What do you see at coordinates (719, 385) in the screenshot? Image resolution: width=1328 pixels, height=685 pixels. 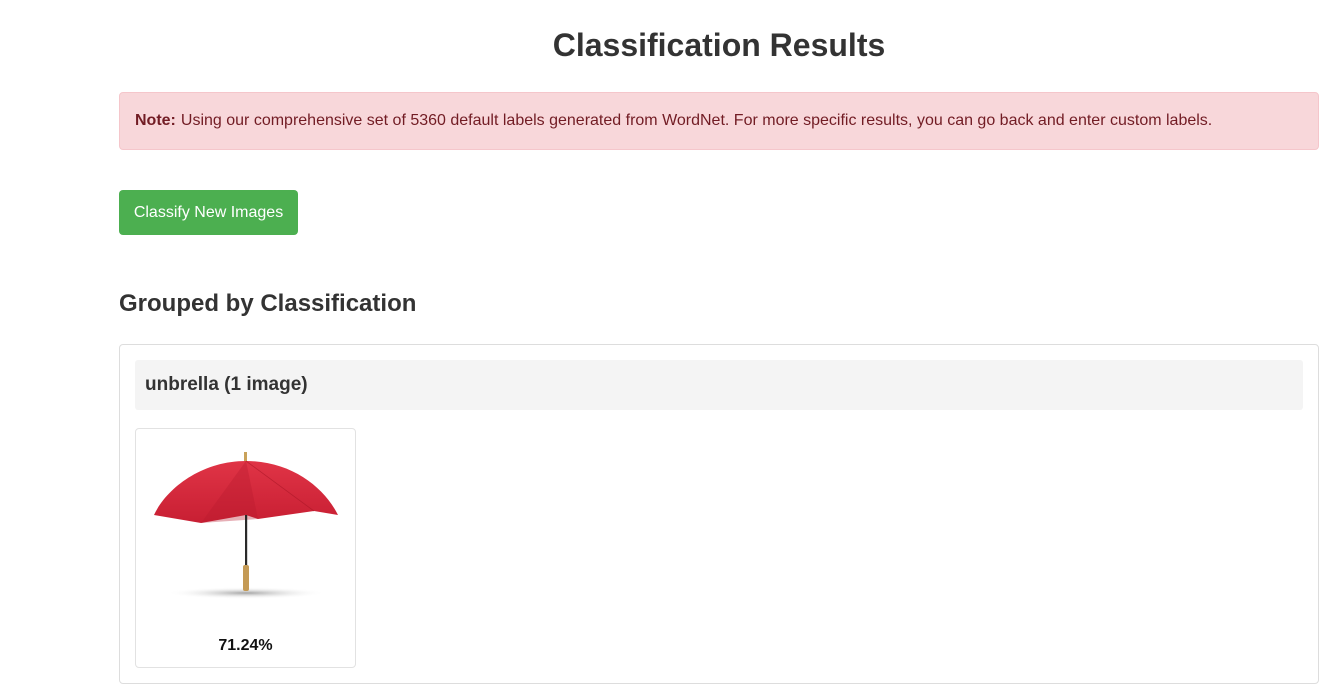 I see `group-header: unbrella (1 image)` at bounding box center [719, 385].